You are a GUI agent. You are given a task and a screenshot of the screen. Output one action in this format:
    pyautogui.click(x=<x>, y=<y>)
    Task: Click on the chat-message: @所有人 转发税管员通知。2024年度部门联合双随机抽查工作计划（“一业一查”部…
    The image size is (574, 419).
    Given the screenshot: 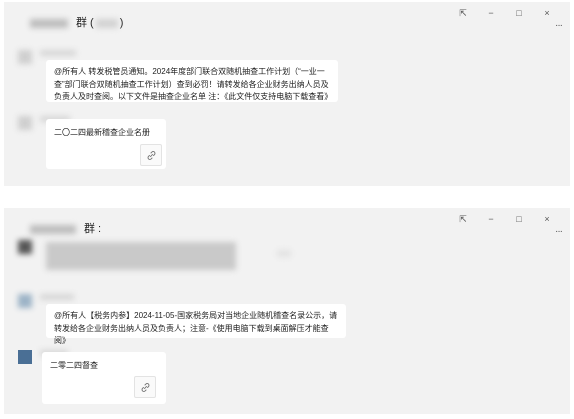 What is the action you would take?
    pyautogui.click(x=192, y=81)
    